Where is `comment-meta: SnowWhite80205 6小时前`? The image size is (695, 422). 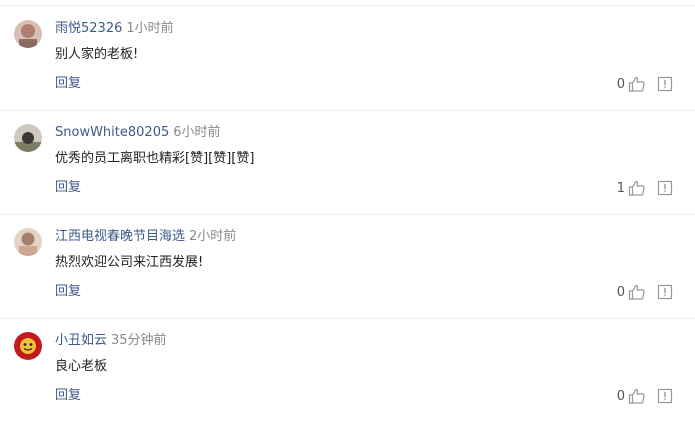
comment-meta: SnowWhite80205 6小时前 is located at coordinates (138, 133).